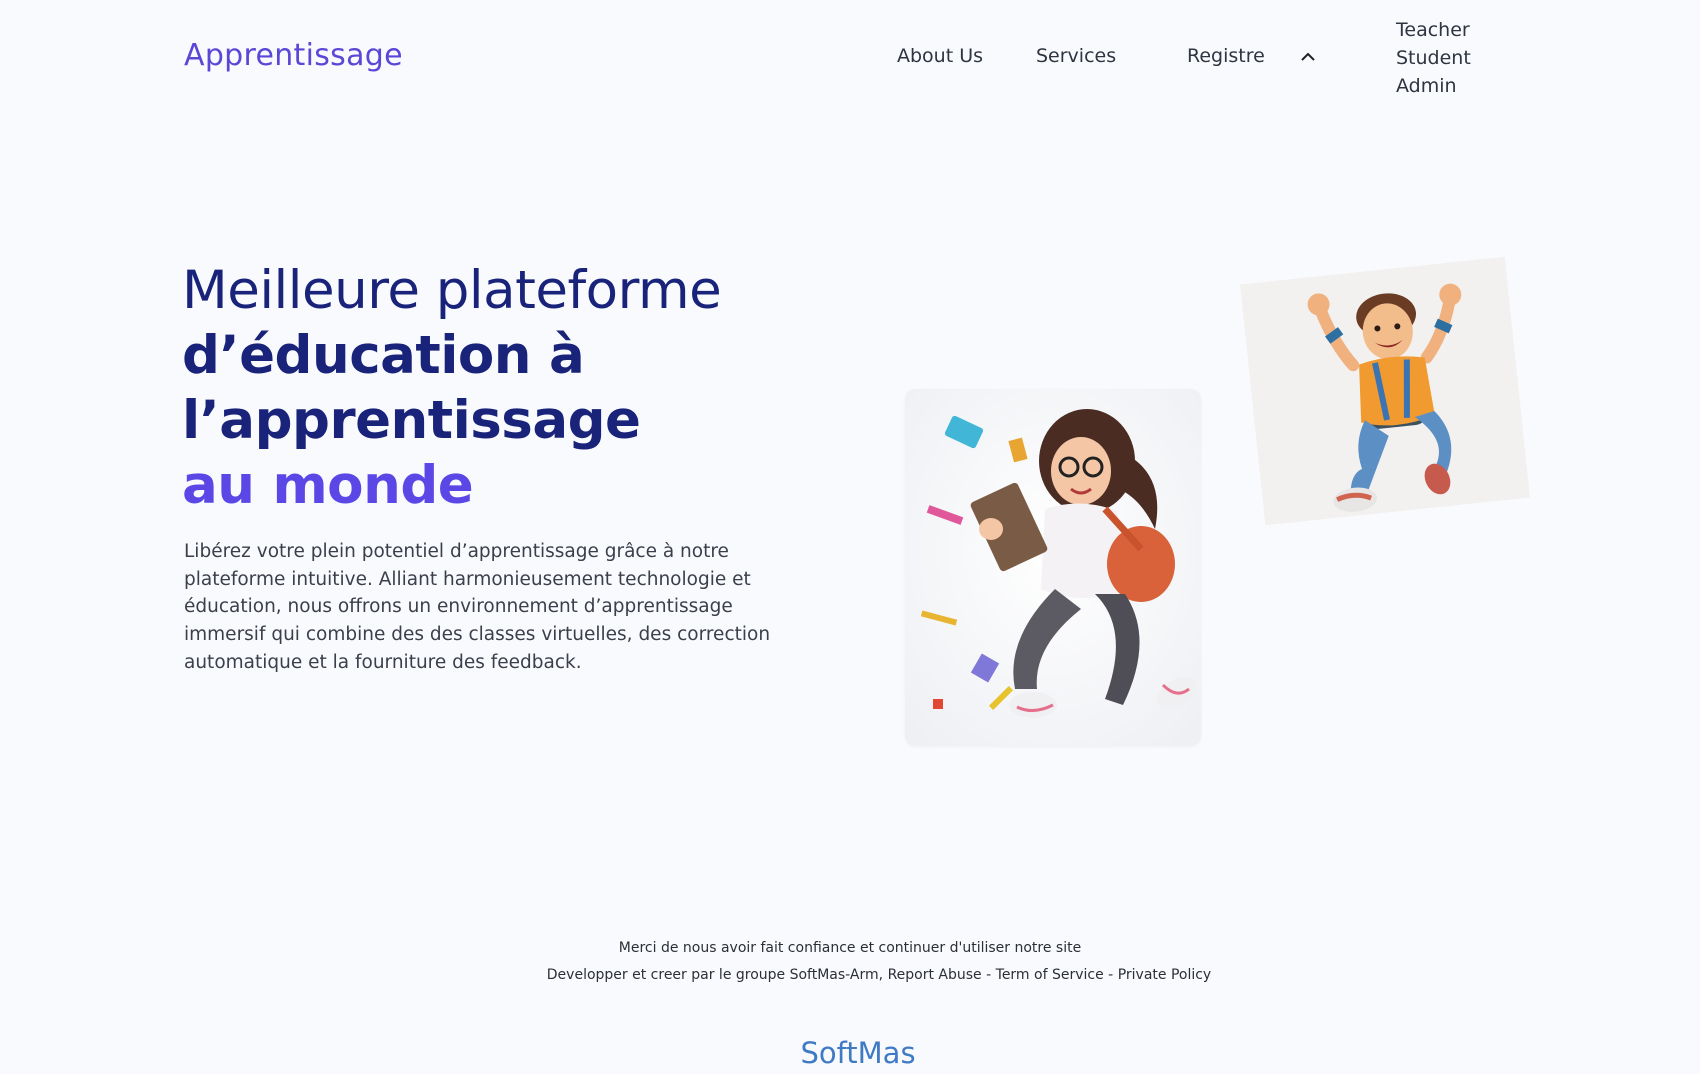 The height and width of the screenshot is (1074, 1700). What do you see at coordinates (1165, 975) in the screenshot?
I see `private-policy-link: Private Policy` at bounding box center [1165, 975].